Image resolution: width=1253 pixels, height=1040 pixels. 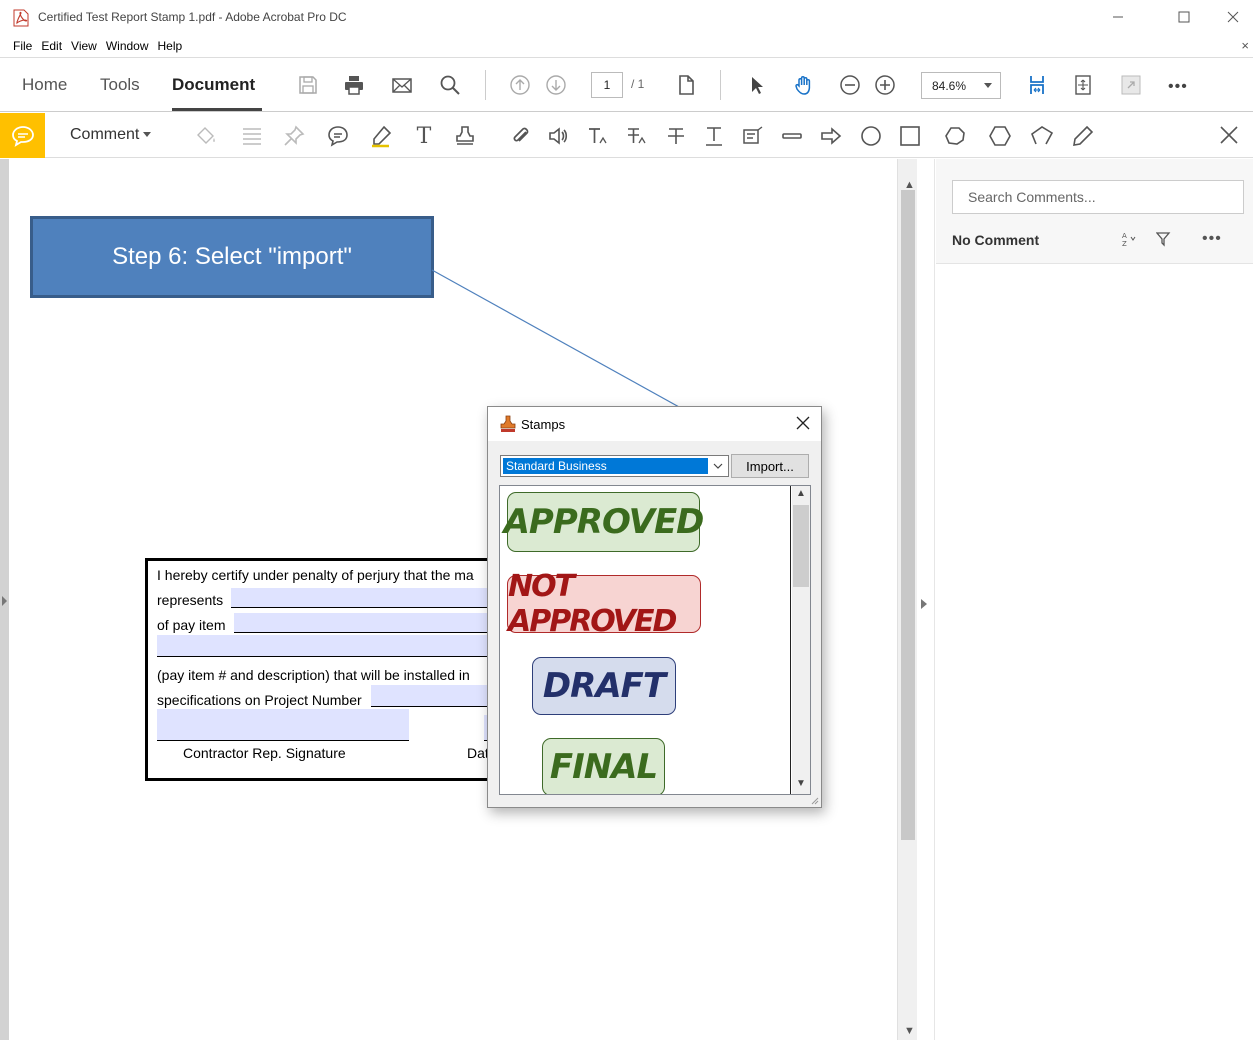 What do you see at coordinates (283, 725) in the screenshot?
I see `contractor-signature-field` at bounding box center [283, 725].